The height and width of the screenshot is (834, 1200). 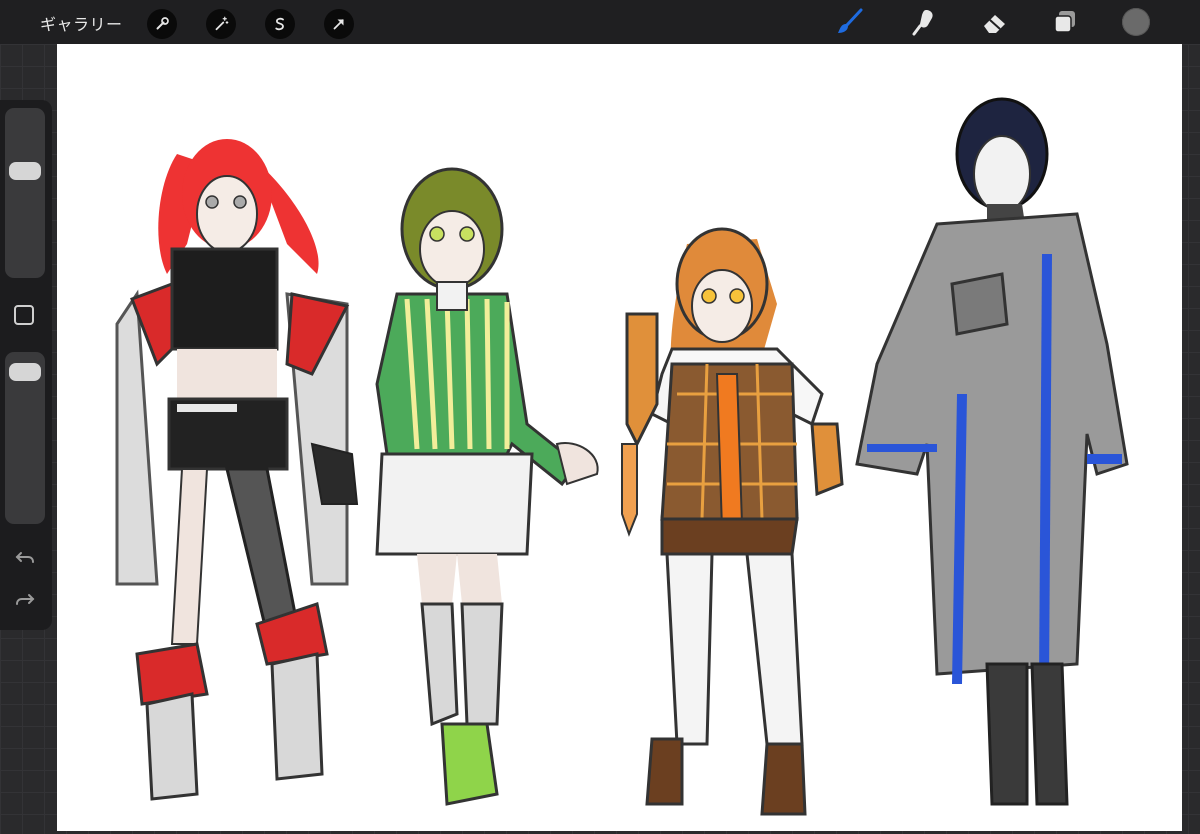 What do you see at coordinates (850, 22) in the screenshot?
I see `brush-icon` at bounding box center [850, 22].